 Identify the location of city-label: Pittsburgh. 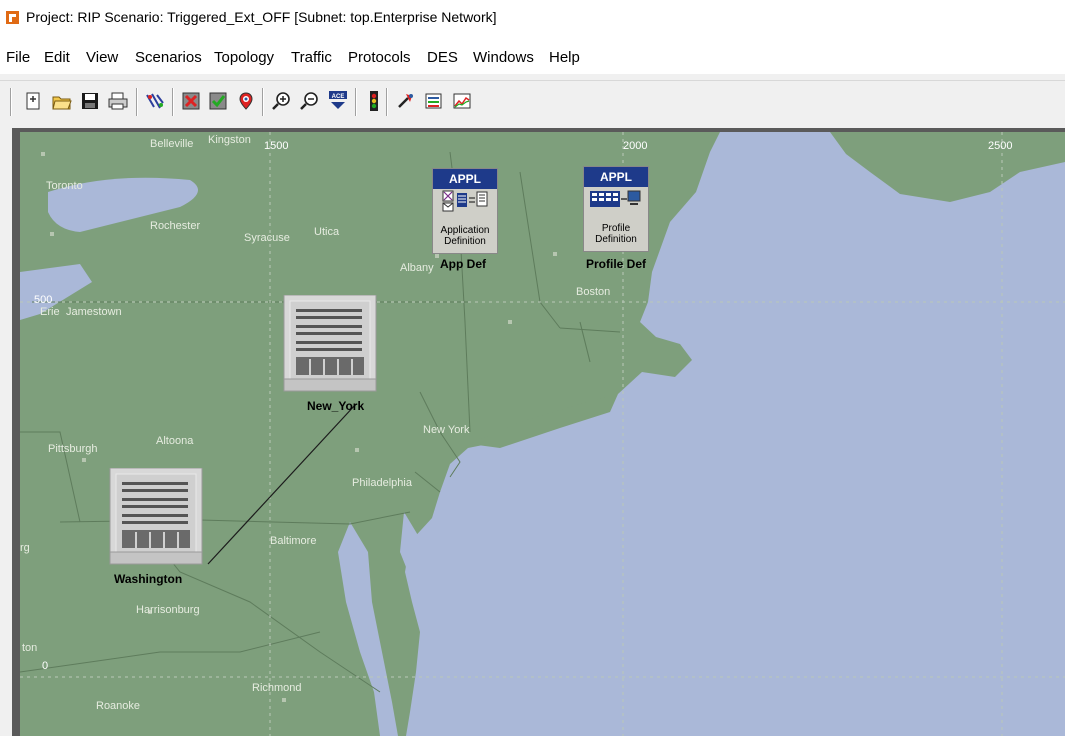
(73, 449).